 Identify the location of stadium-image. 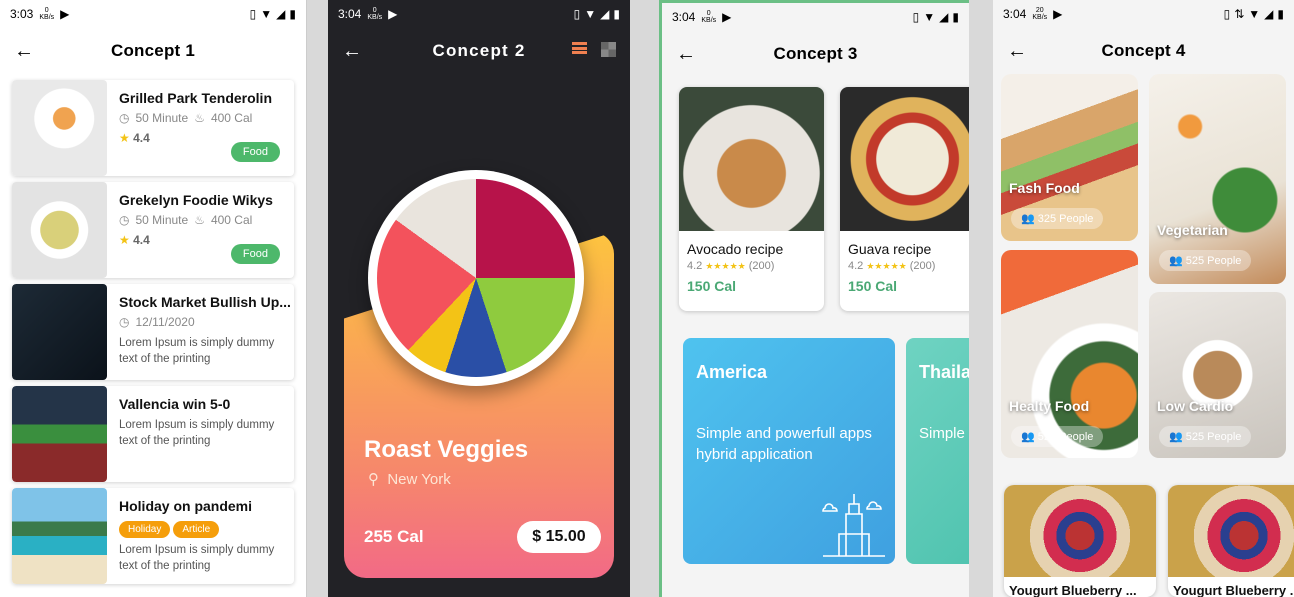
(59, 434).